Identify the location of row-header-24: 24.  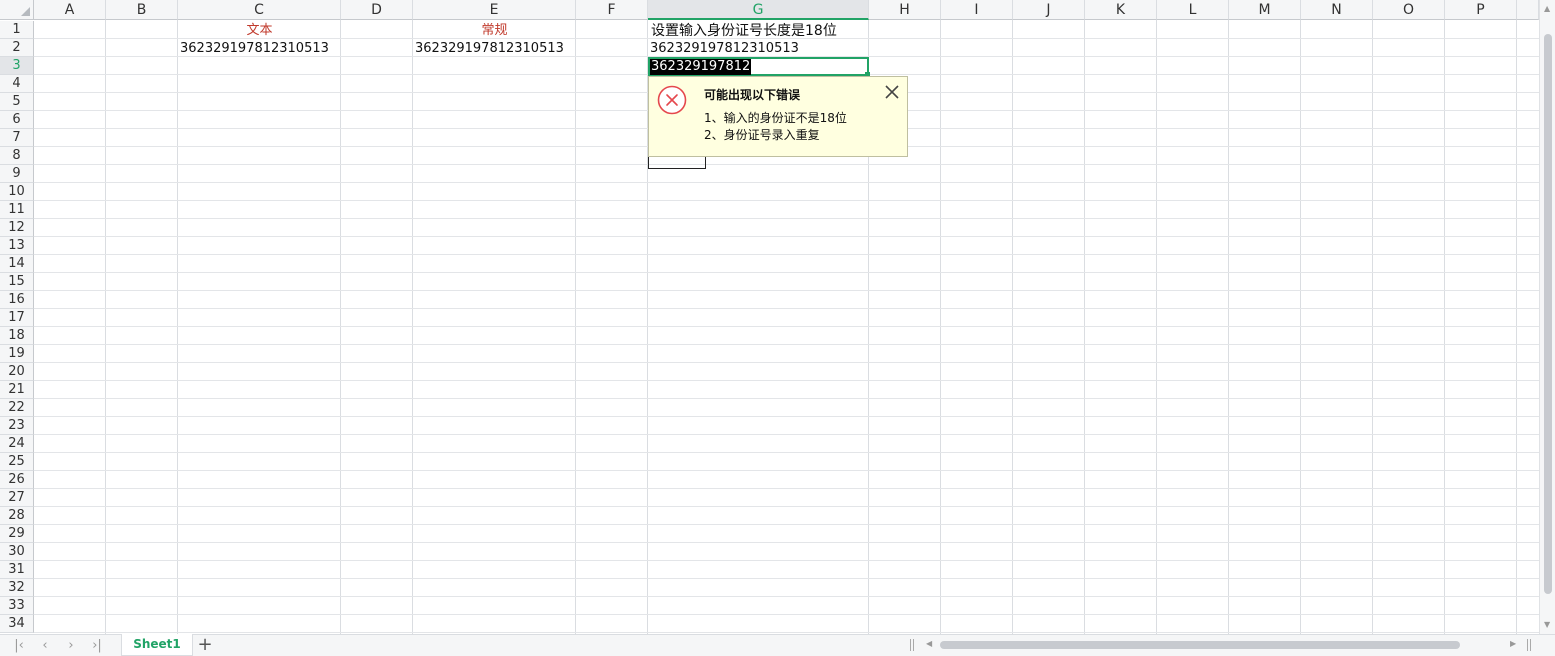
(17, 444).